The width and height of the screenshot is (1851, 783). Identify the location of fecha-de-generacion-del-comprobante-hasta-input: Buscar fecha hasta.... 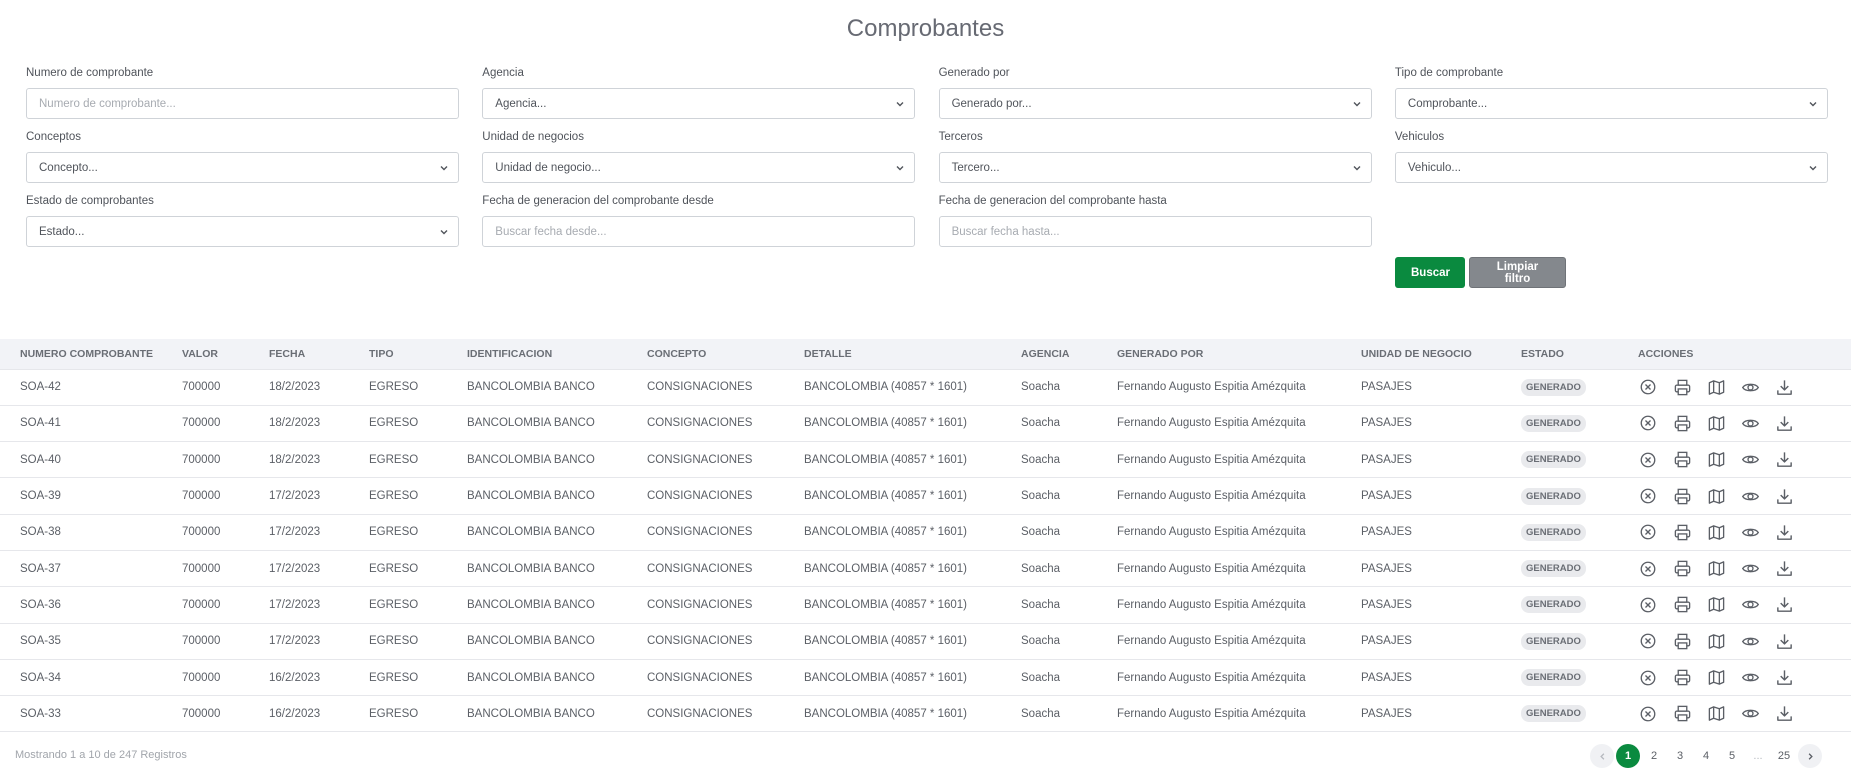
(1155, 231).